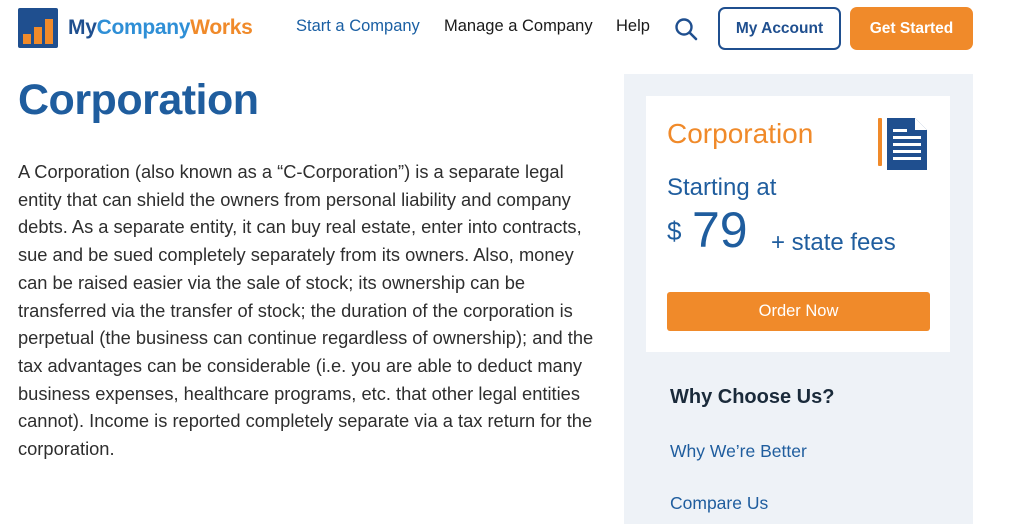 The width and height of the screenshot is (1024, 524). Describe the element at coordinates (902, 144) in the screenshot. I see `document-icon` at that location.